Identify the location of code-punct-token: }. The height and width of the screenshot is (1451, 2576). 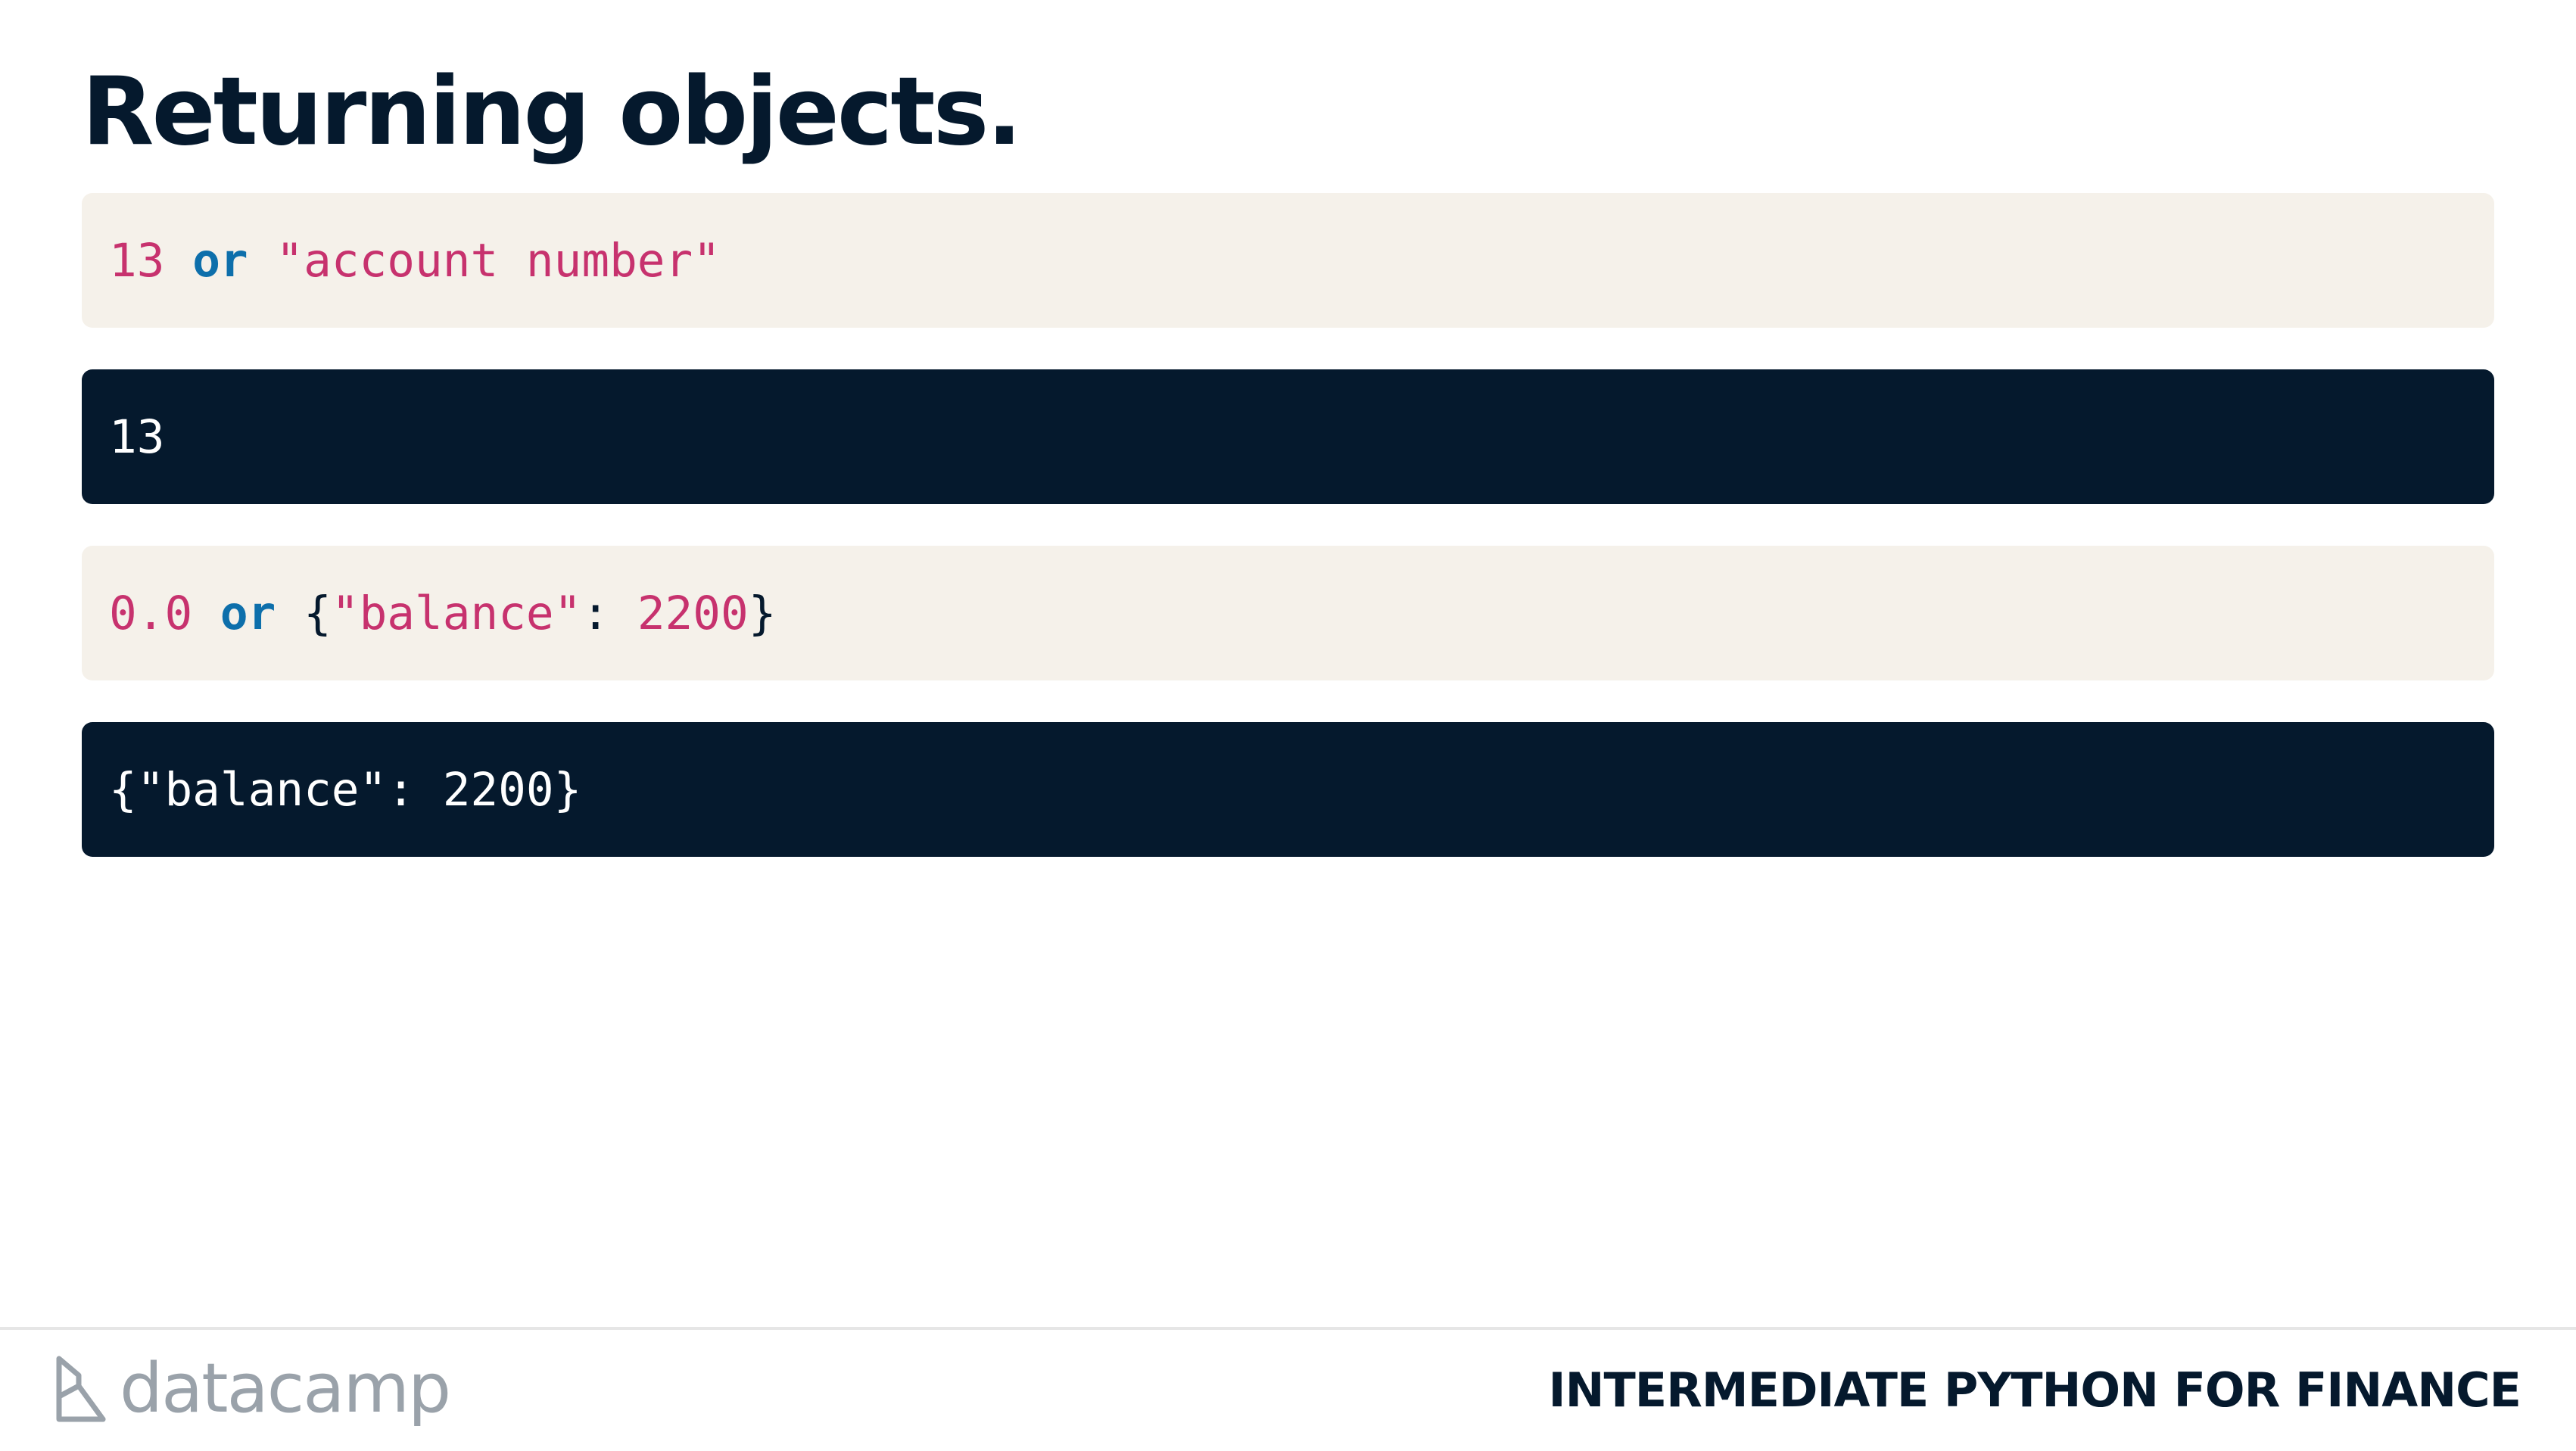
(762, 613).